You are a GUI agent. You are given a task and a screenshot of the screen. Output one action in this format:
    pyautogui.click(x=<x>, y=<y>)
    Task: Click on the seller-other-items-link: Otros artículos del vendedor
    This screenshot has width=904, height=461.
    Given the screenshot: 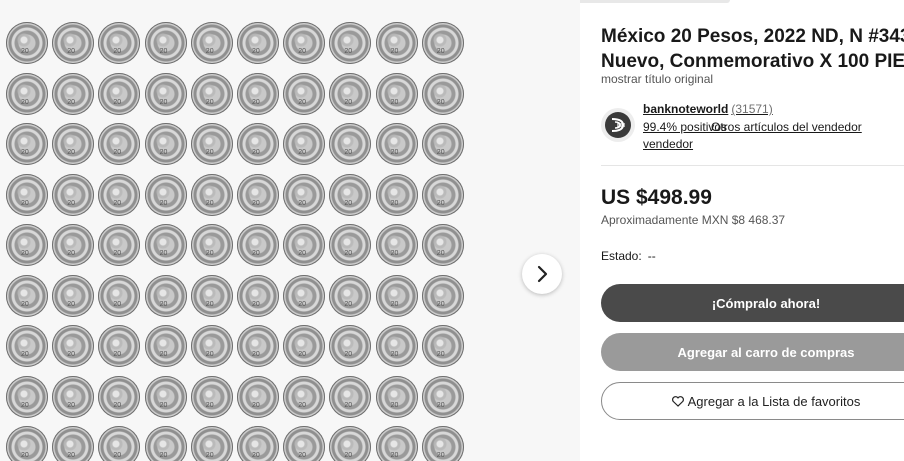 What is the action you would take?
    pyautogui.click(x=786, y=127)
    